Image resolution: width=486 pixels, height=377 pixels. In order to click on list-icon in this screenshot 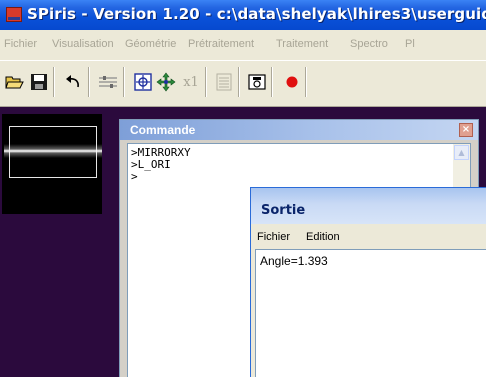, I will do `click(224, 82)`.